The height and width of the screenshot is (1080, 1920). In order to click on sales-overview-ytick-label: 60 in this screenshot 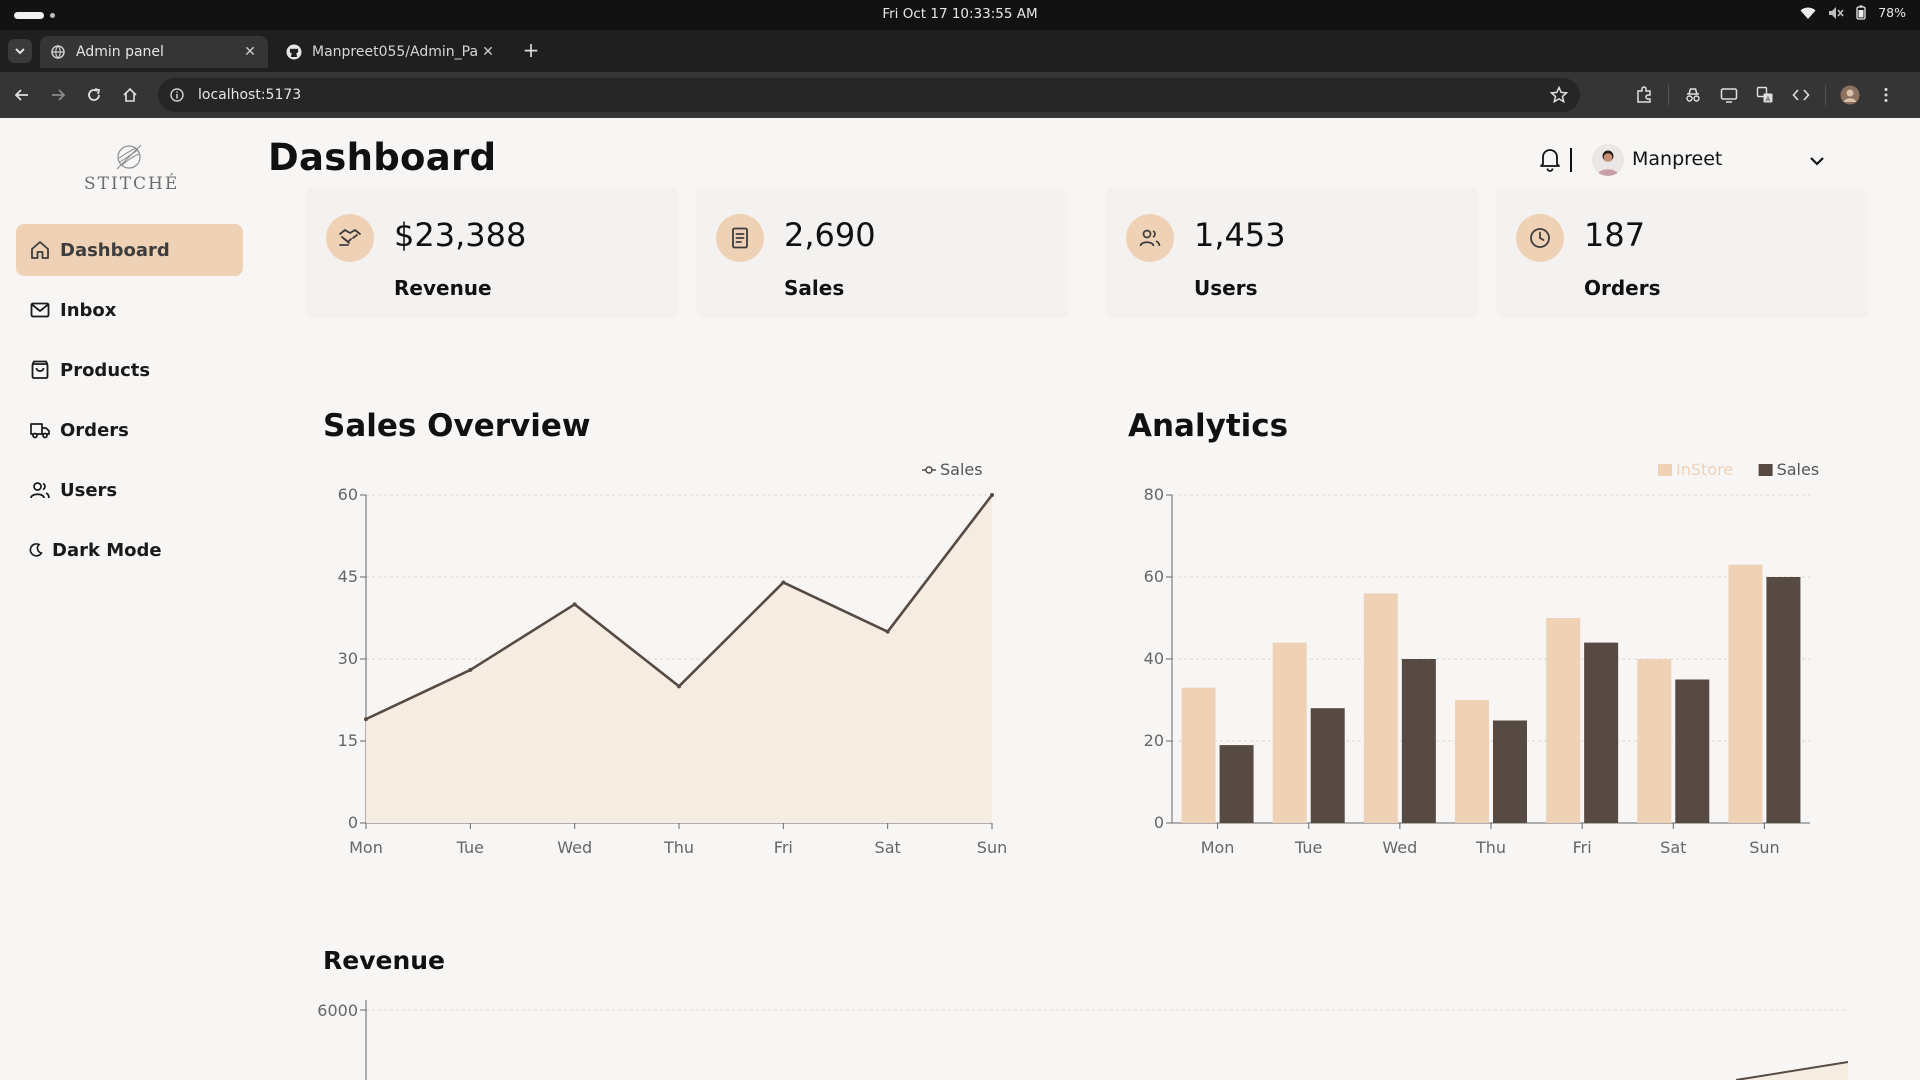, I will do `click(348, 494)`.